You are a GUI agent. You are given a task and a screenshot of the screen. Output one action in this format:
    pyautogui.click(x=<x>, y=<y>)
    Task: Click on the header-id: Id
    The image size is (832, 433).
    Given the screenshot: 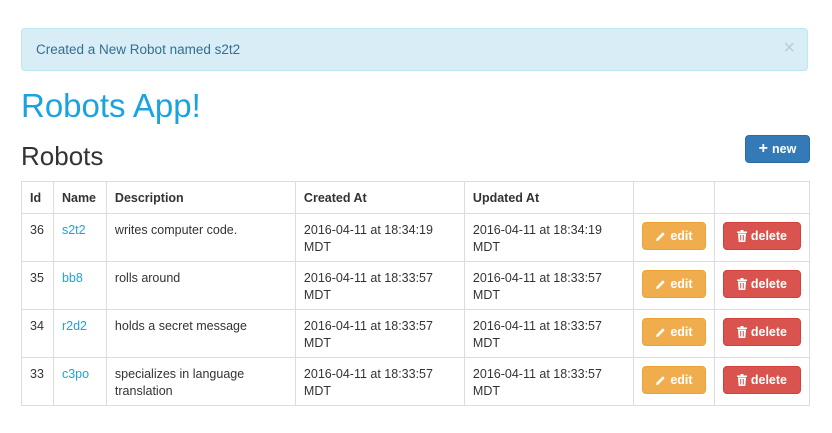 What is the action you would take?
    pyautogui.click(x=37, y=197)
    